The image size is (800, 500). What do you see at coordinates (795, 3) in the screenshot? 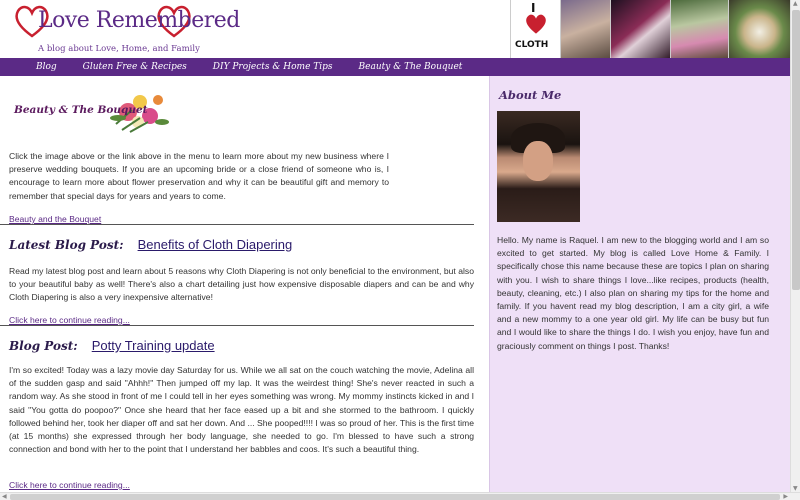
I see `scroll-up-arrow-icon: ▲` at bounding box center [795, 3].